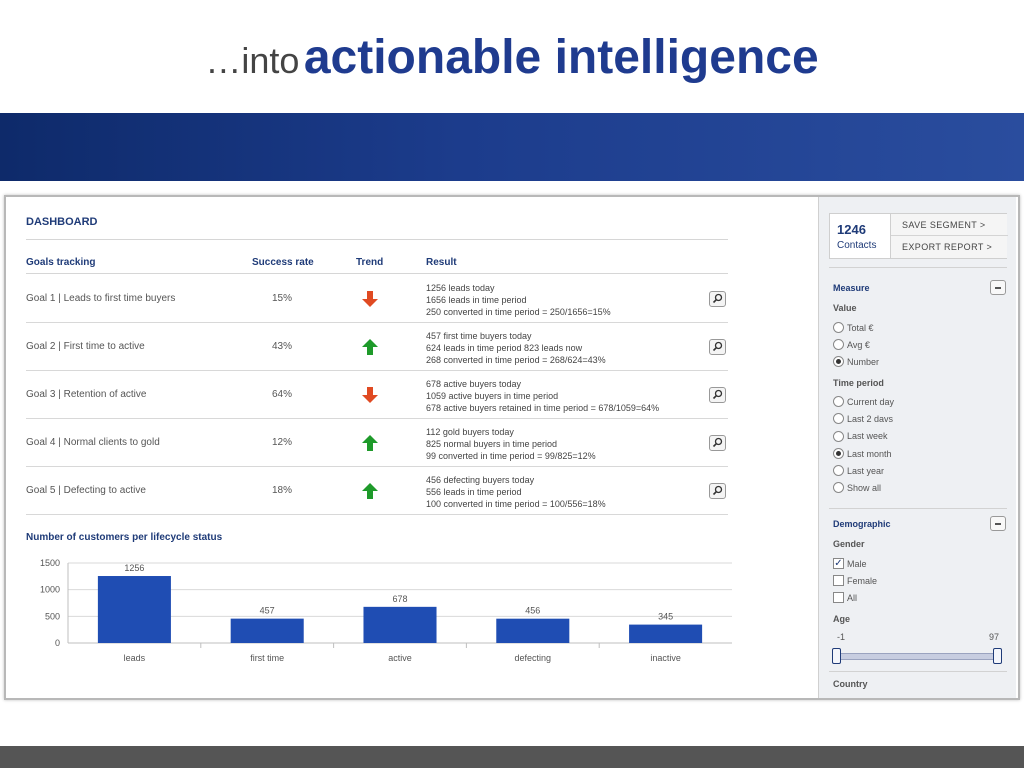 Image resolution: width=1024 pixels, height=768 pixels. What do you see at coordinates (841, 637) in the screenshot?
I see `age-min: -1` at bounding box center [841, 637].